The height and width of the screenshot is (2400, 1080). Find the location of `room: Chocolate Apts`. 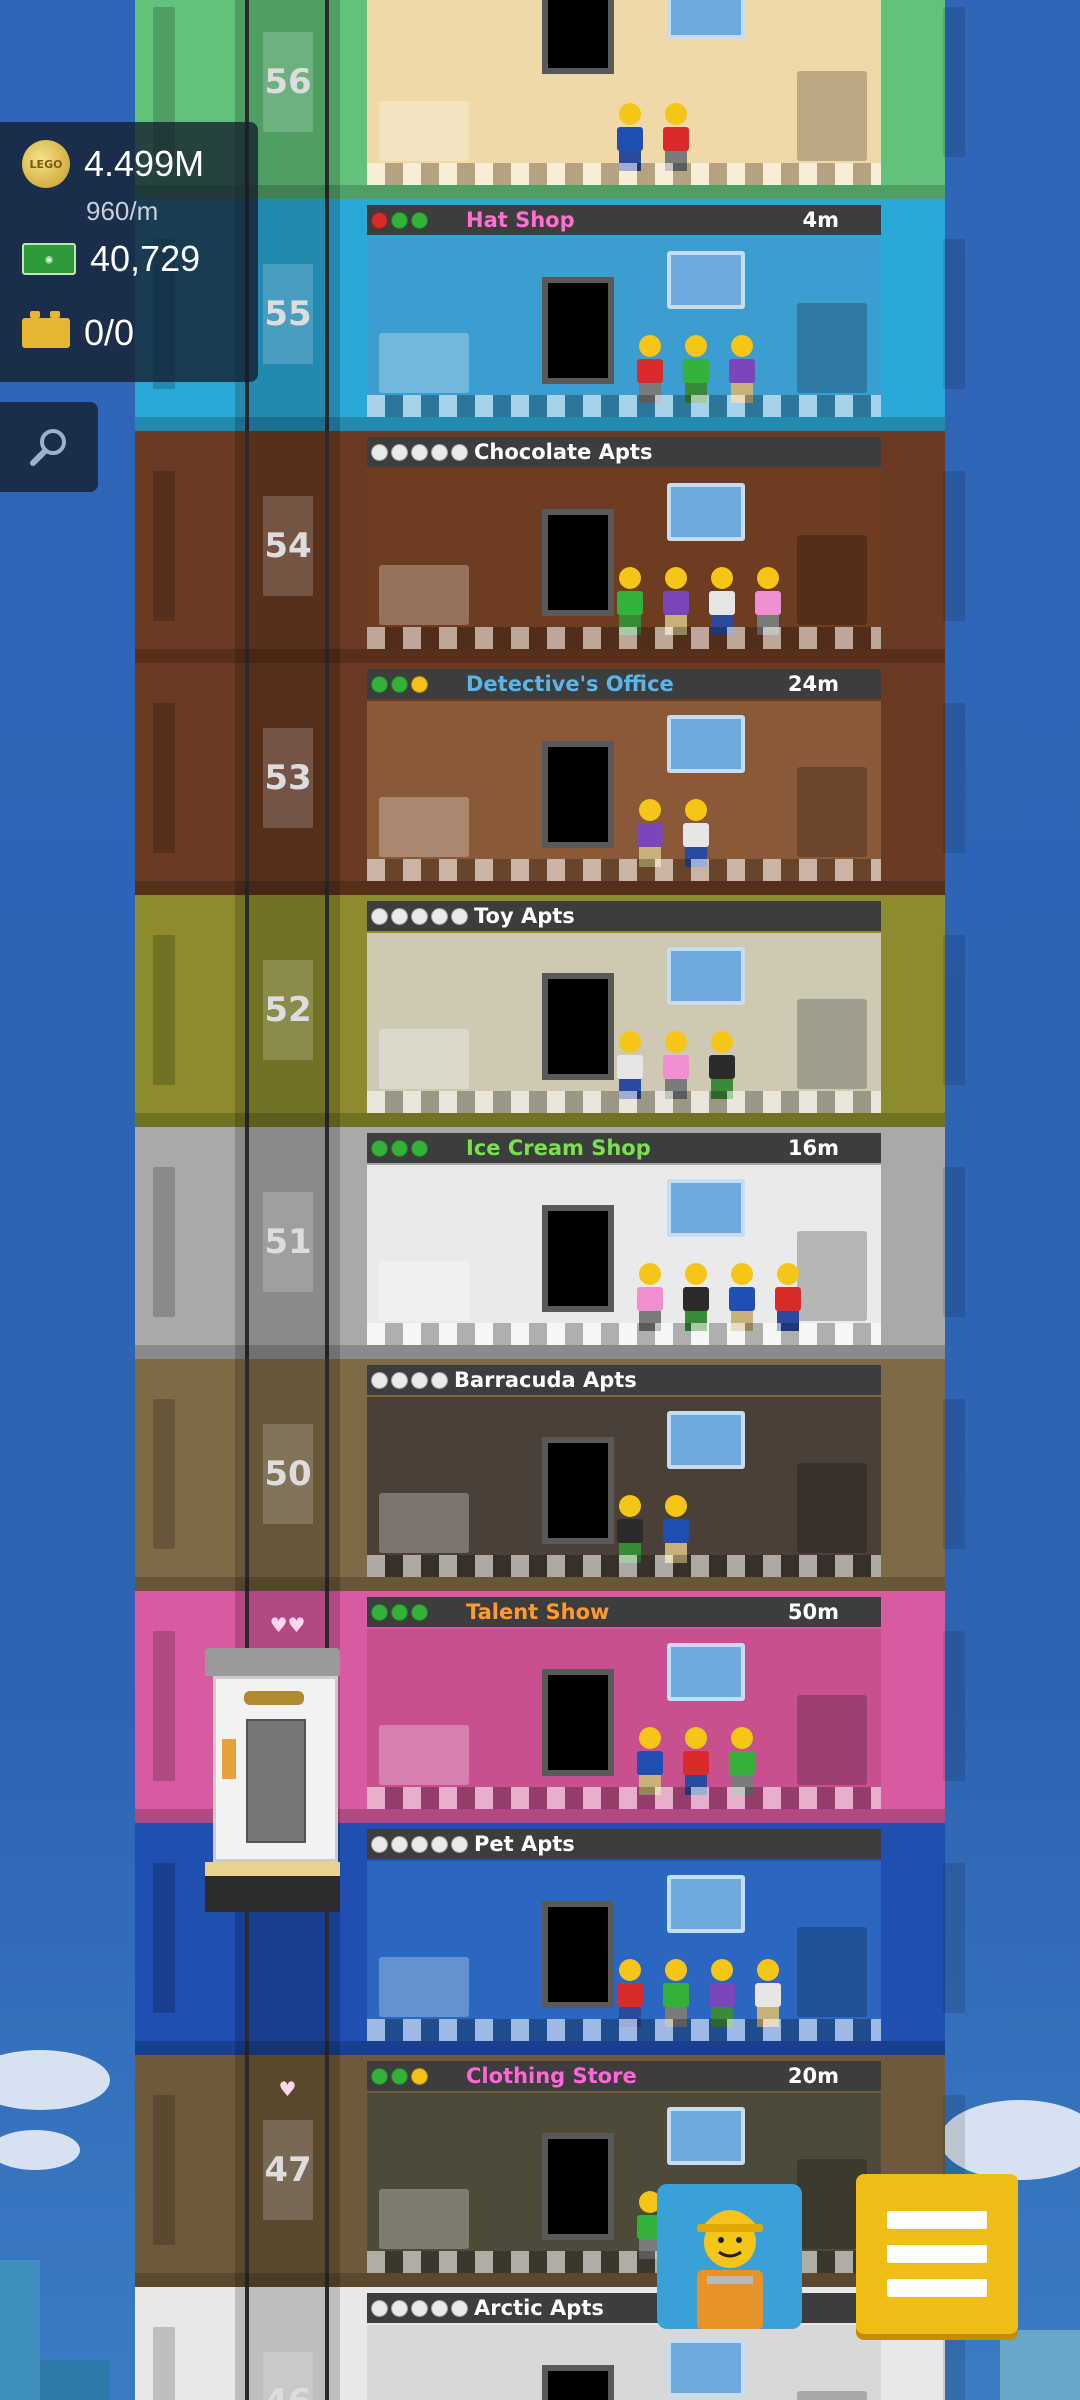

room: Chocolate Apts is located at coordinates (632, 543).